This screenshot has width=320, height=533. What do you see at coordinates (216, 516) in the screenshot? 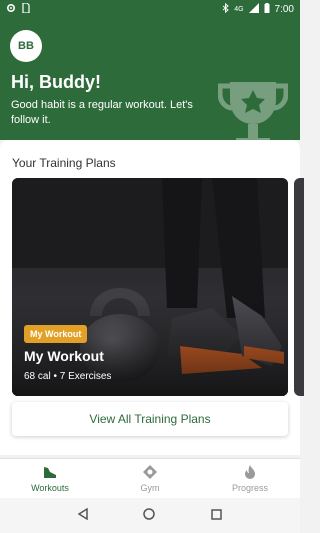
I see `recents-icon` at bounding box center [216, 516].